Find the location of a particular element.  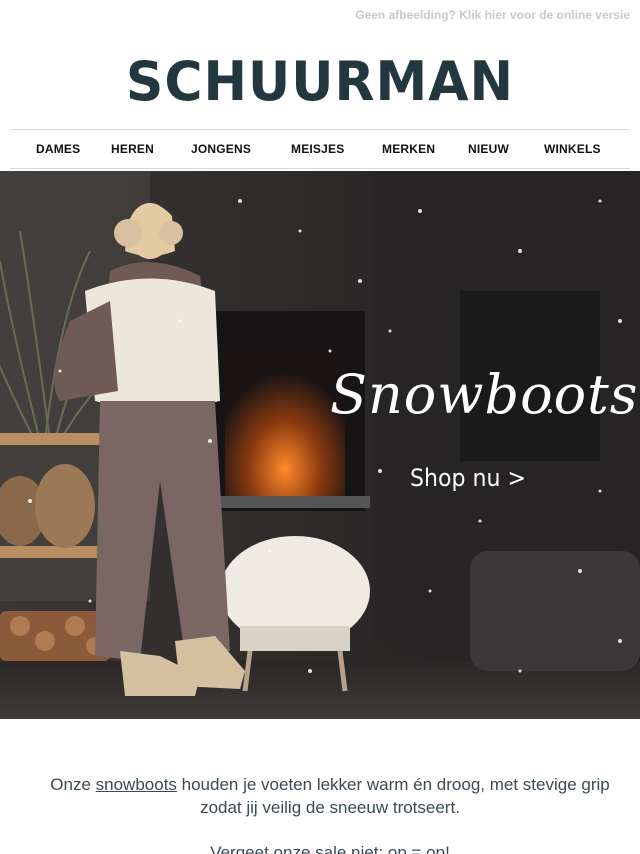

hero-title: Snowboots is located at coordinates (484, 394).